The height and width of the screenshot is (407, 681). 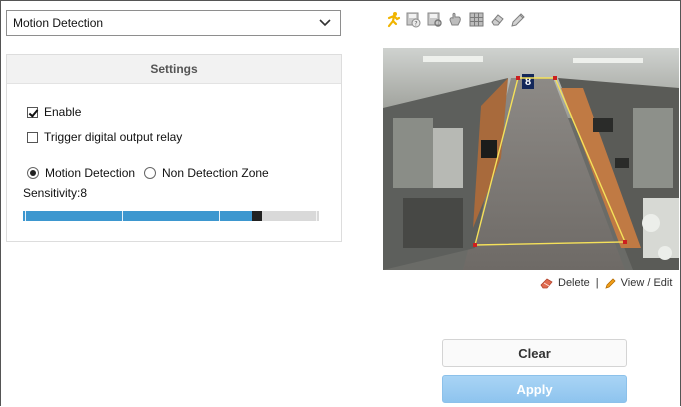 What do you see at coordinates (58, 23) in the screenshot?
I see `detection-mode-value: Motion Detection` at bounding box center [58, 23].